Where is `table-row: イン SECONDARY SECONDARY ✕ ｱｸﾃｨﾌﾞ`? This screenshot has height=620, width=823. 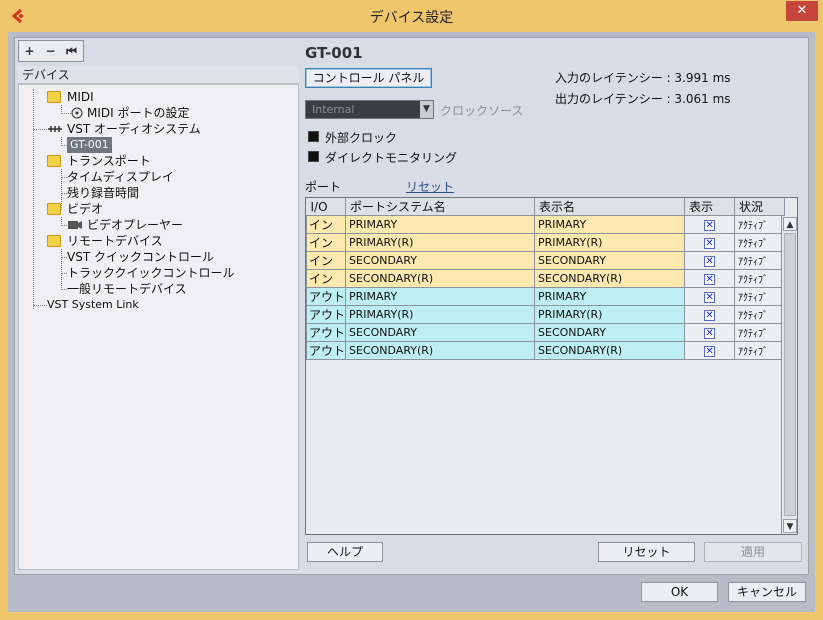
table-row: イン SECONDARY SECONDARY ✕ ｱｸﾃｨﾌﾞ is located at coordinates (545, 260).